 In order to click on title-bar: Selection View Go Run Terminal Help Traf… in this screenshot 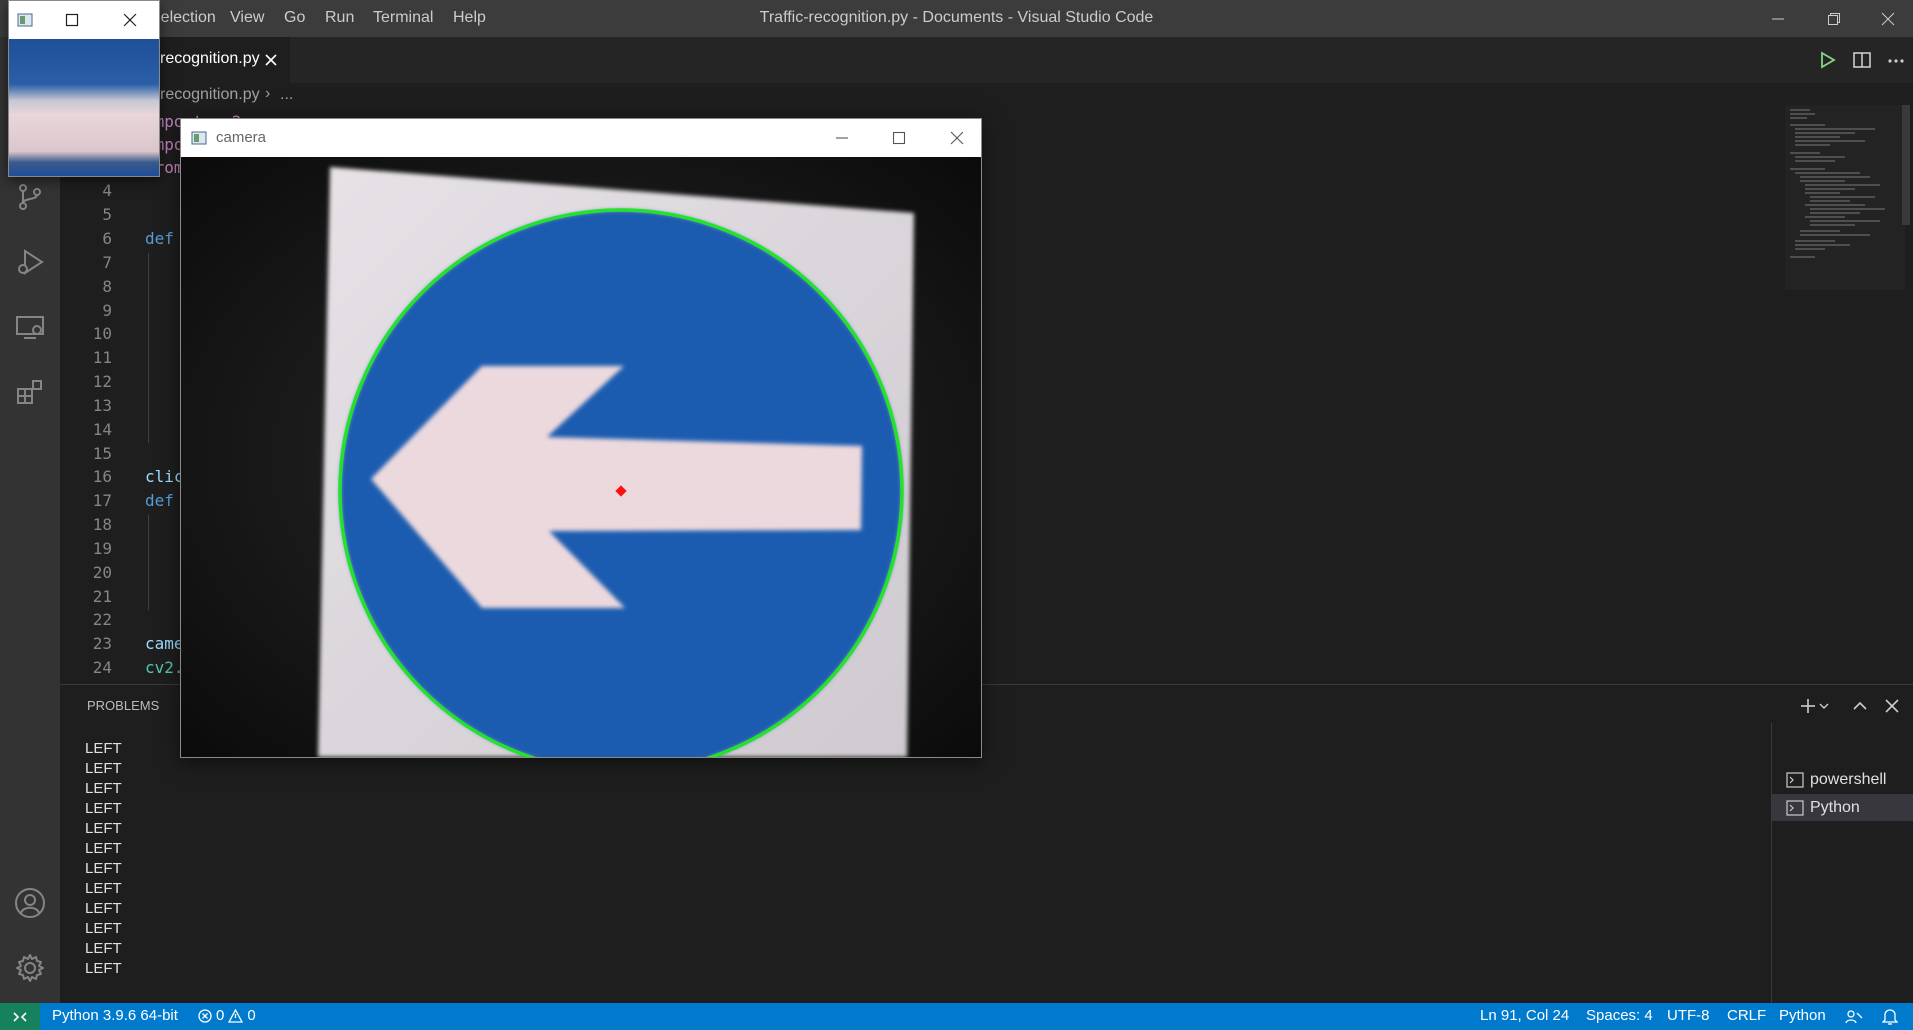, I will do `click(956, 18)`.